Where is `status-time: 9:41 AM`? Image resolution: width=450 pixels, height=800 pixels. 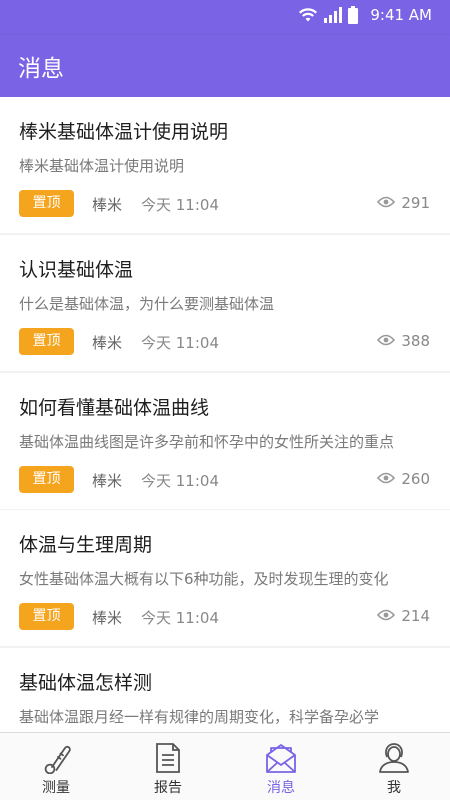
status-time: 9:41 AM is located at coordinates (401, 15).